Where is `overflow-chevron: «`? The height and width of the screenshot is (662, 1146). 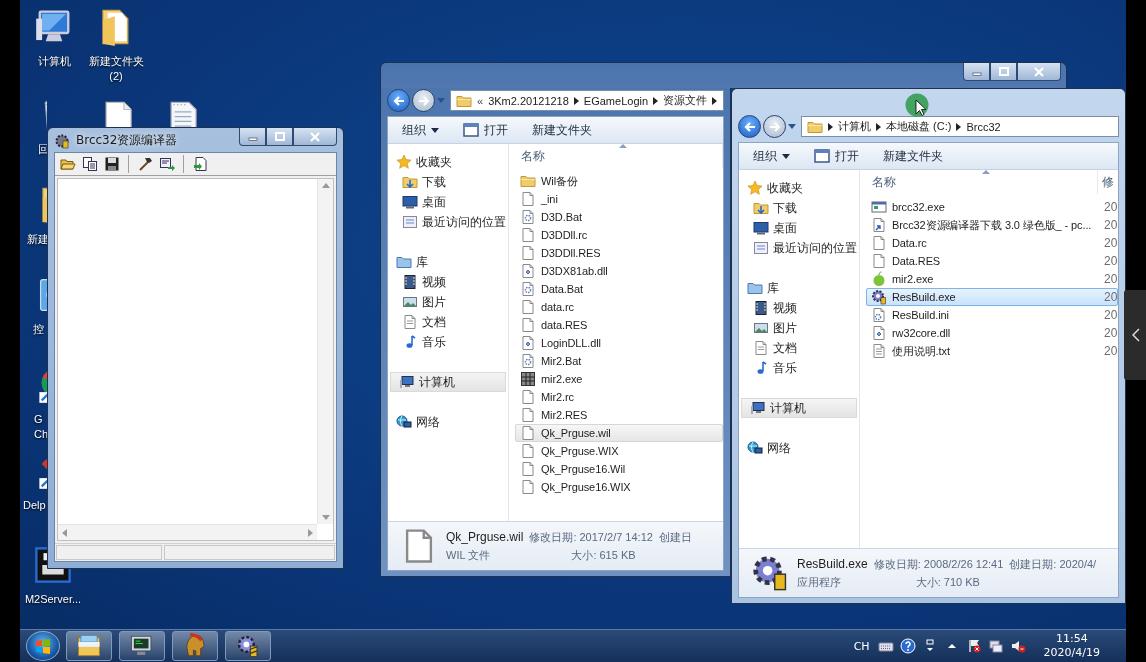
overflow-chevron: « is located at coordinates (480, 100).